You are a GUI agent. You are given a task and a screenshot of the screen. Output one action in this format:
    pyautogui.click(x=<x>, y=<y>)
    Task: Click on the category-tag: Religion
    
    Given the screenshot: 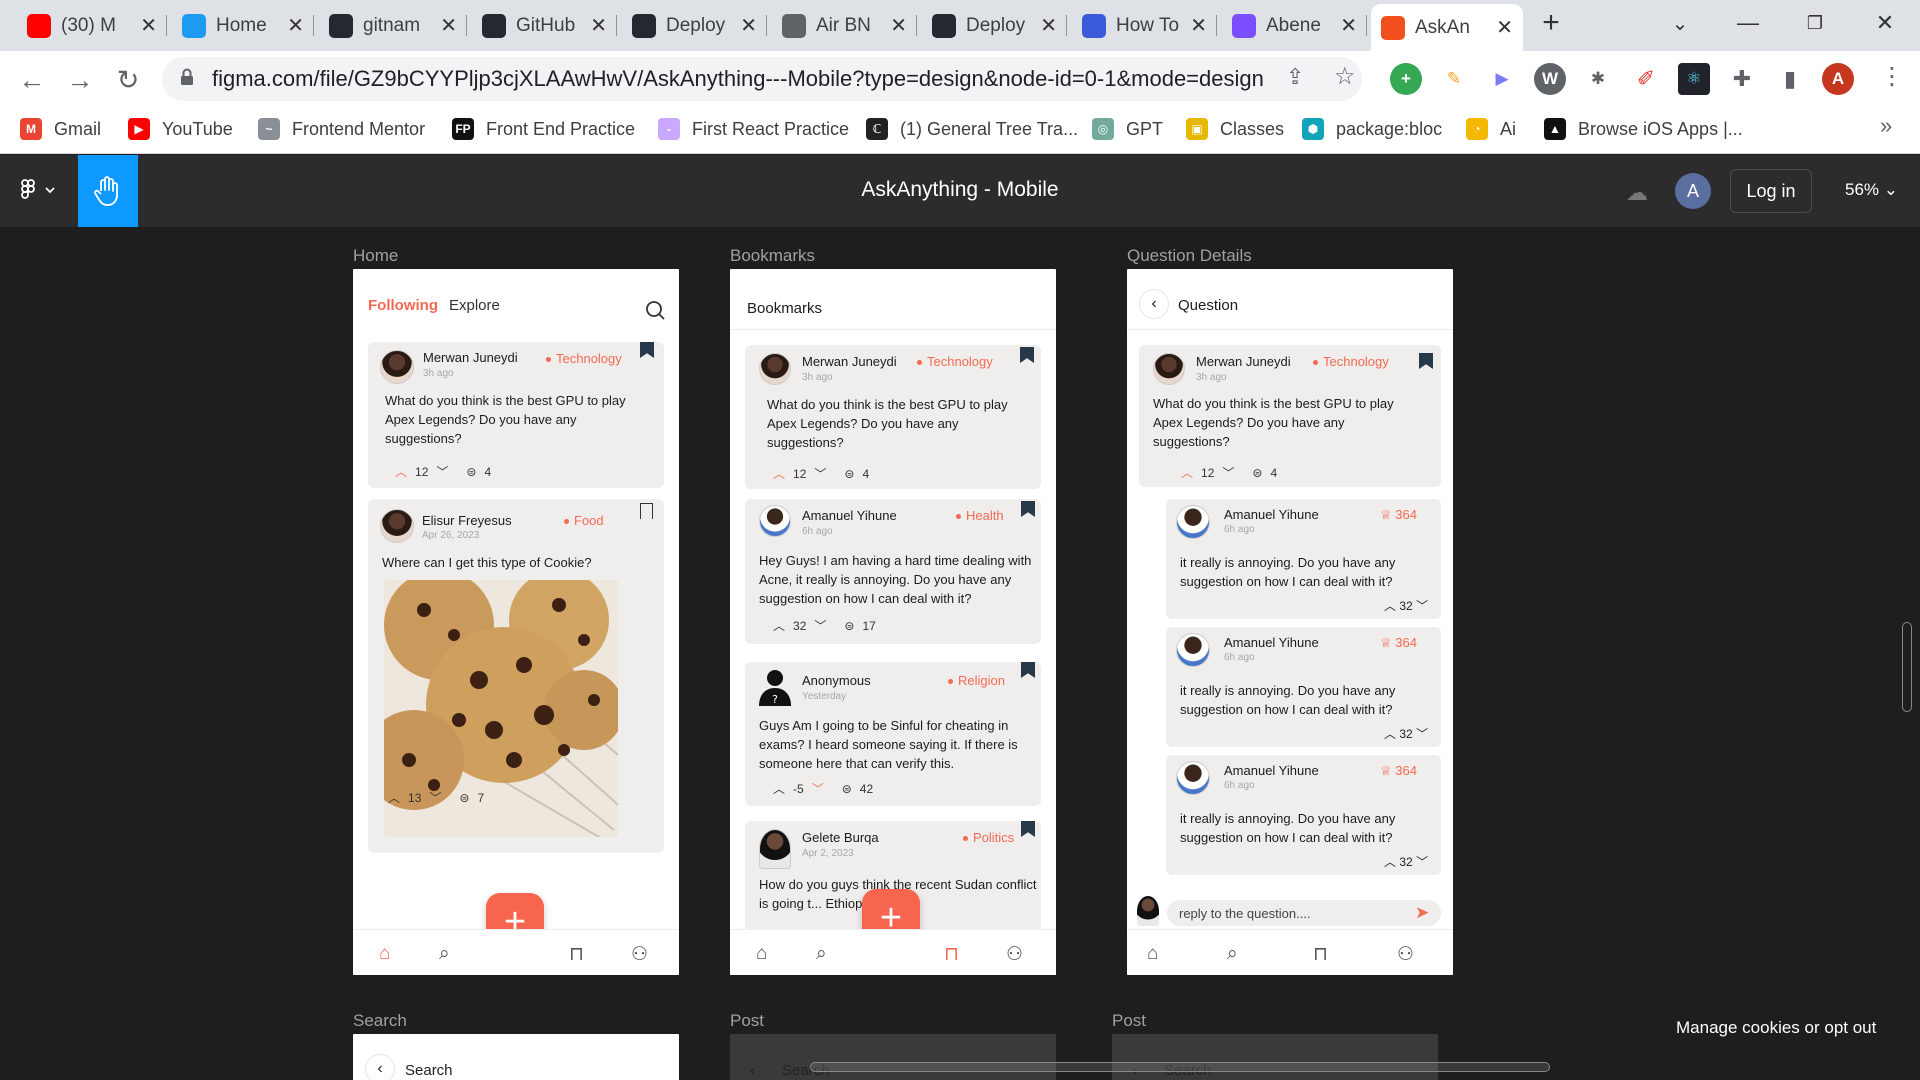 What is the action you would take?
    pyautogui.click(x=976, y=680)
    